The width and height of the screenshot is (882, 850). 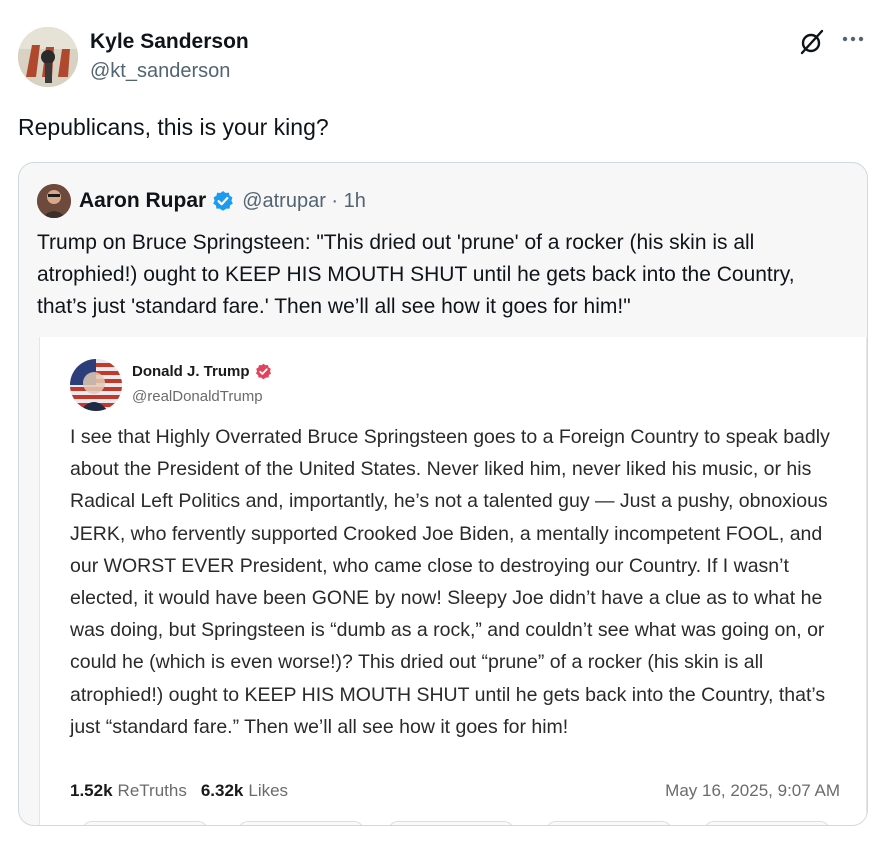 What do you see at coordinates (152, 790) in the screenshot?
I see `retruths-label: ReTruths` at bounding box center [152, 790].